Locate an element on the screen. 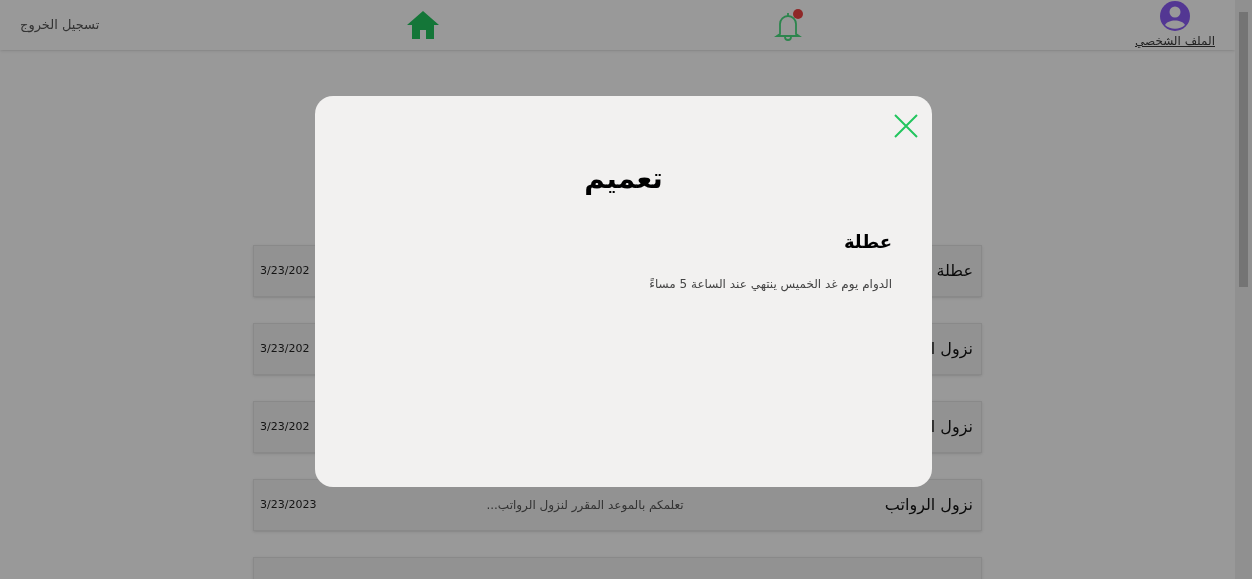 The image size is (1252, 579). dialog-title: تعميم is located at coordinates (623, 179).